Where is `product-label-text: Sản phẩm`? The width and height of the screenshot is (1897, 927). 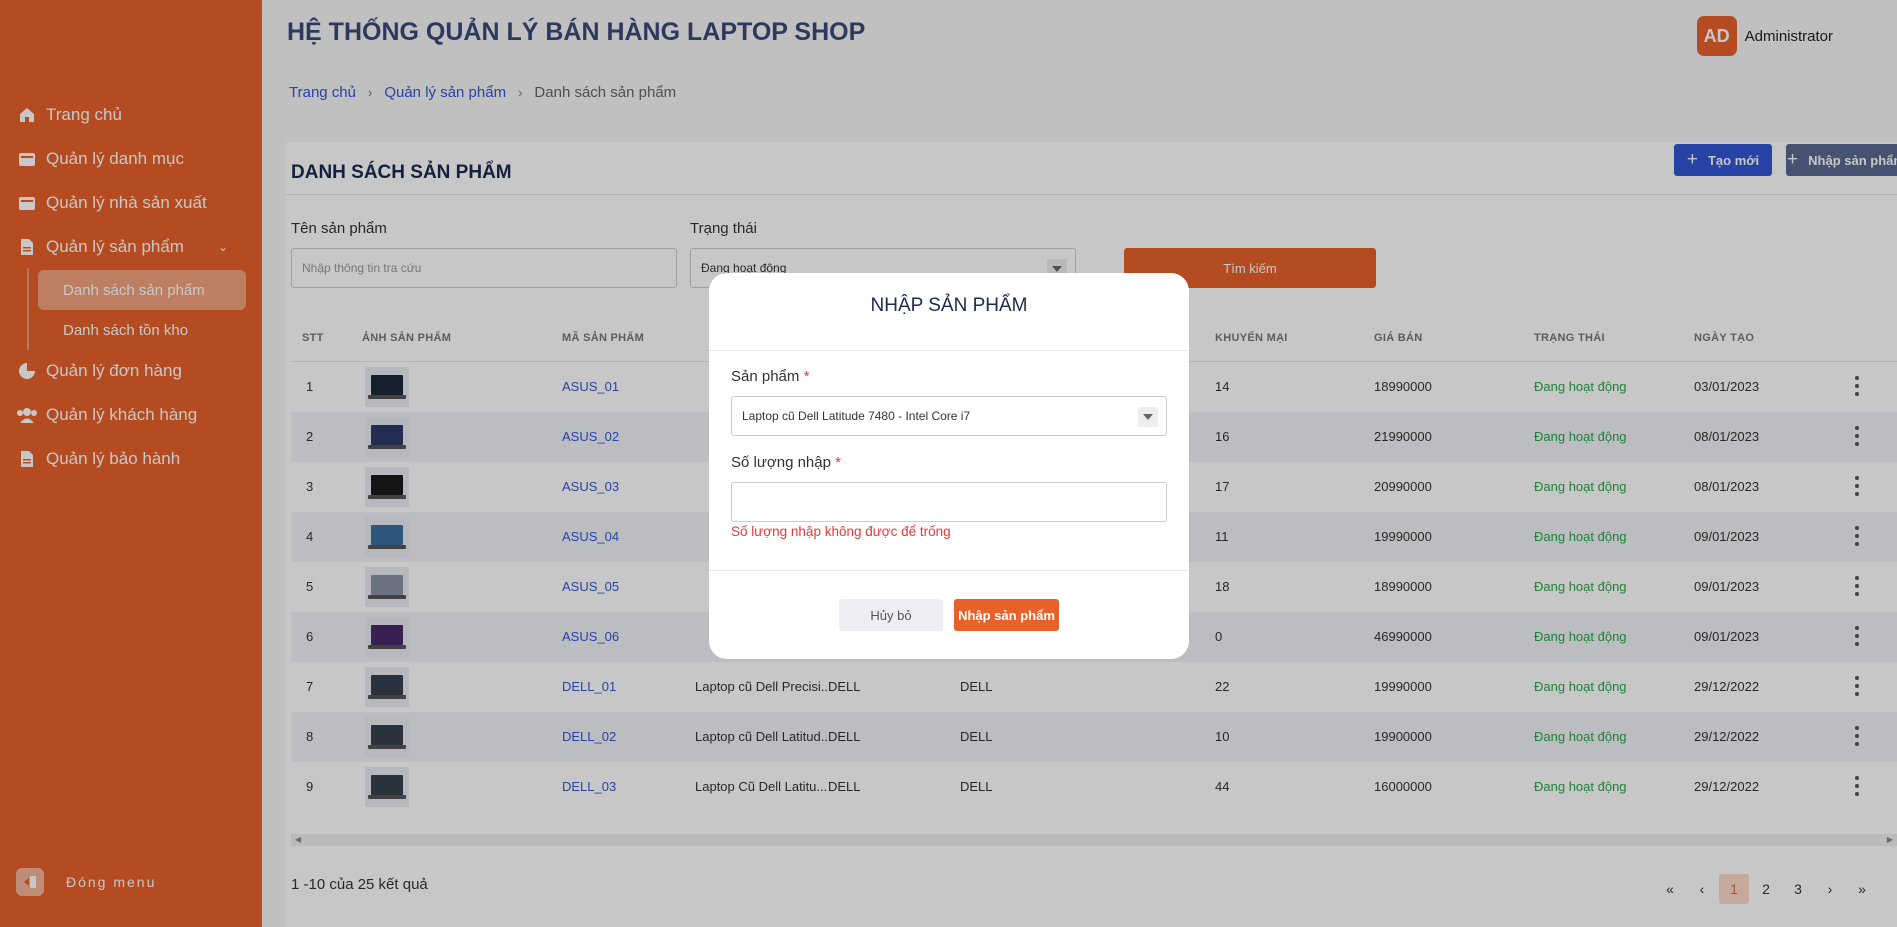 product-label-text: Sản phẩm is located at coordinates (765, 376).